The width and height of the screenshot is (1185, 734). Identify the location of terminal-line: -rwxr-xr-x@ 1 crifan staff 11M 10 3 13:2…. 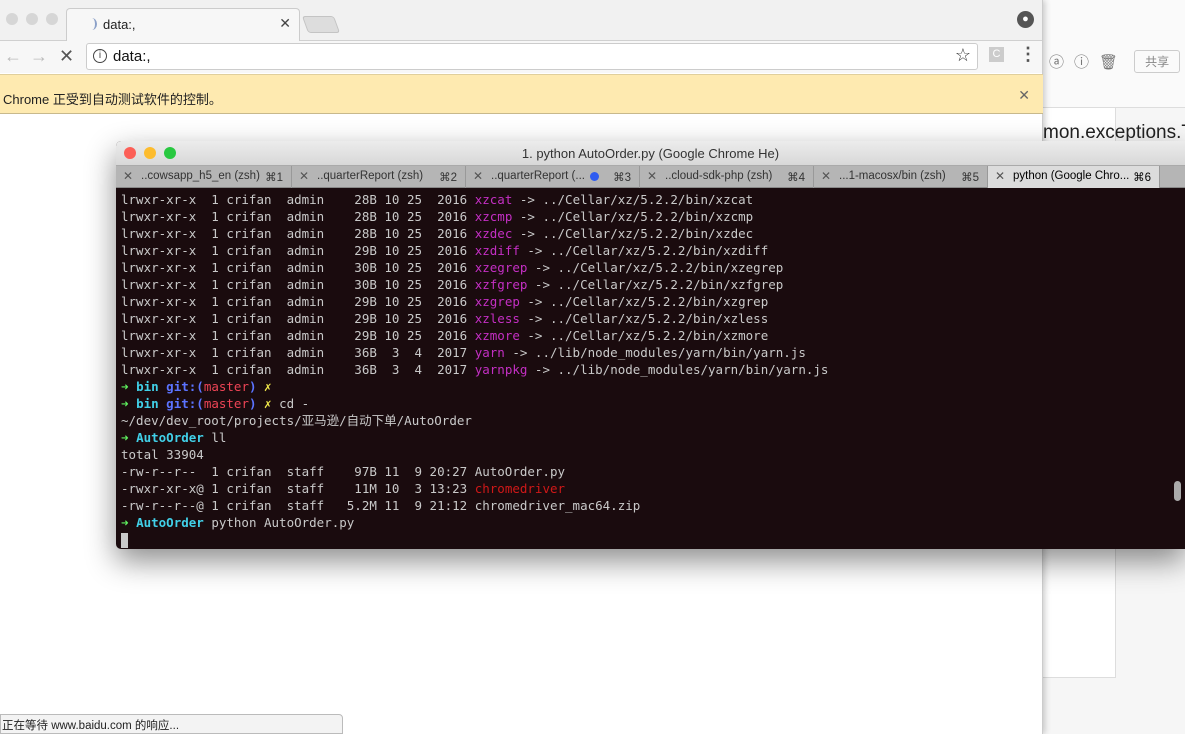
(653, 488).